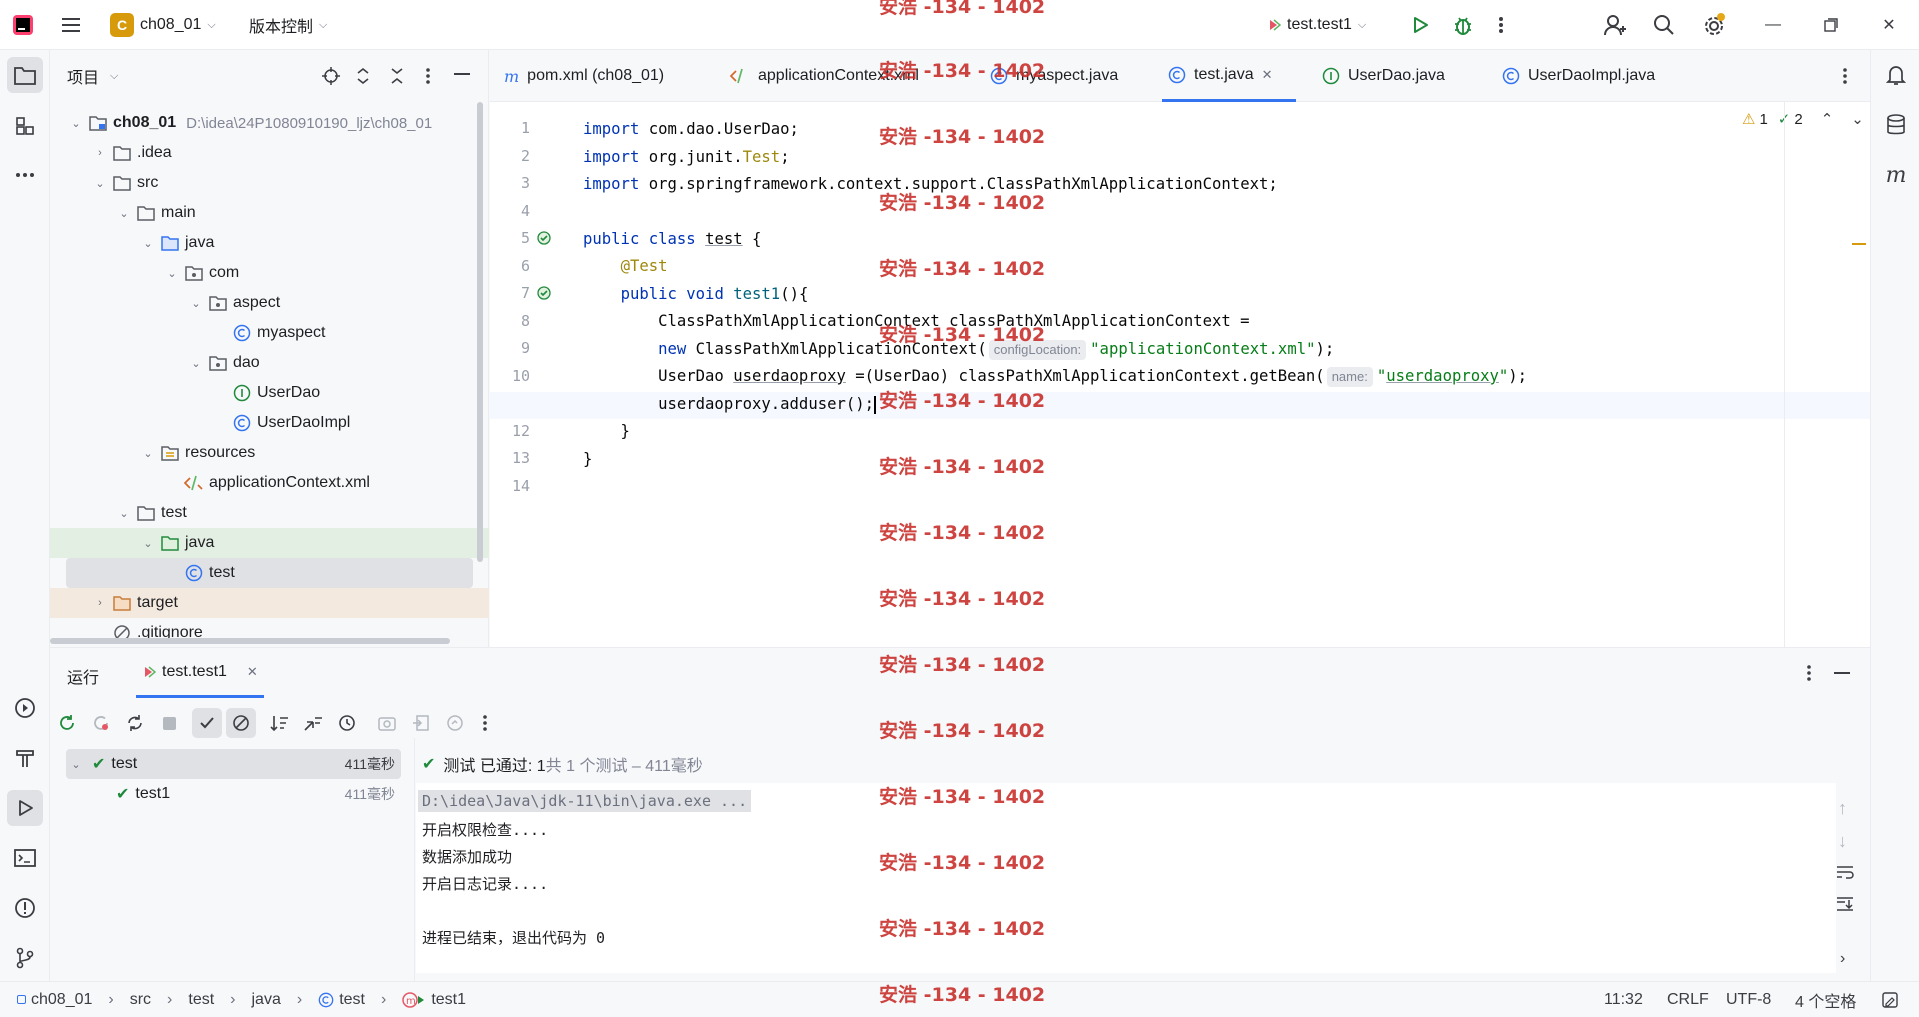  What do you see at coordinates (347, 723) in the screenshot?
I see `test-history-icon` at bounding box center [347, 723].